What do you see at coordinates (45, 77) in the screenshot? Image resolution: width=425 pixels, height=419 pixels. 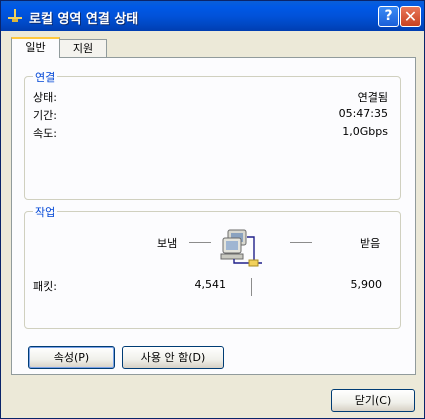 I see `connection-group-label: 연결` at bounding box center [45, 77].